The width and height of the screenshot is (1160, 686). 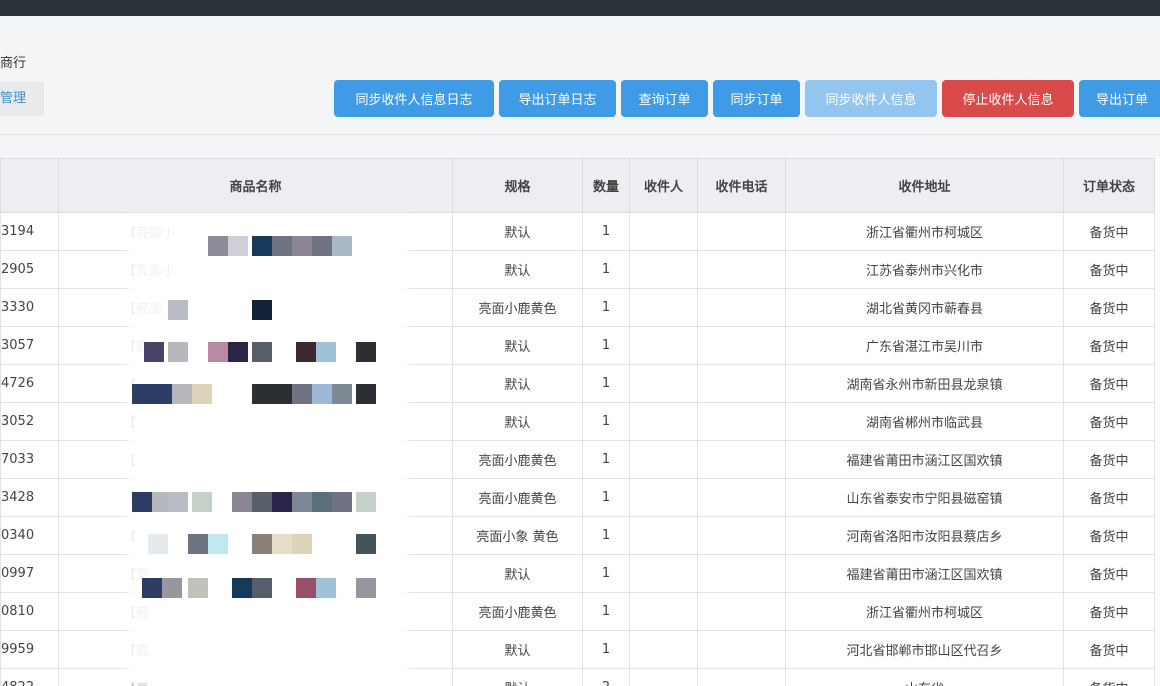 I want to click on table-row: 0340 【亮面小象 黄色 1 河南省洛阳市汝阳县蔡店乡 备货中, so click(x=577, y=535).